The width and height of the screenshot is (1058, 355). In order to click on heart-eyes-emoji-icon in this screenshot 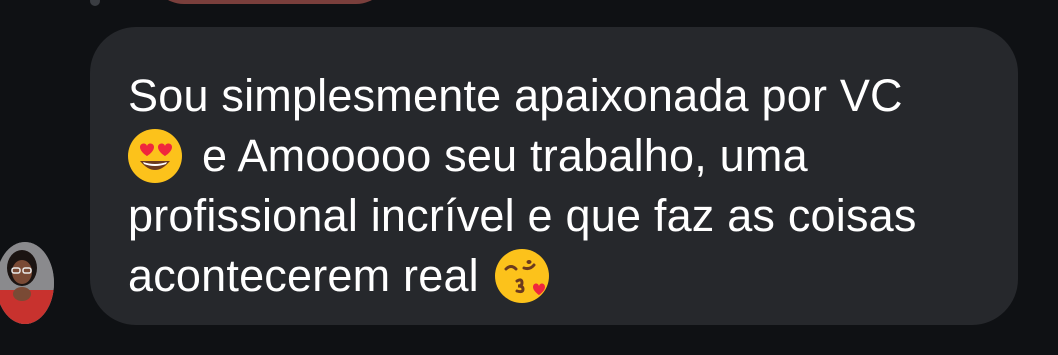, I will do `click(155, 156)`.